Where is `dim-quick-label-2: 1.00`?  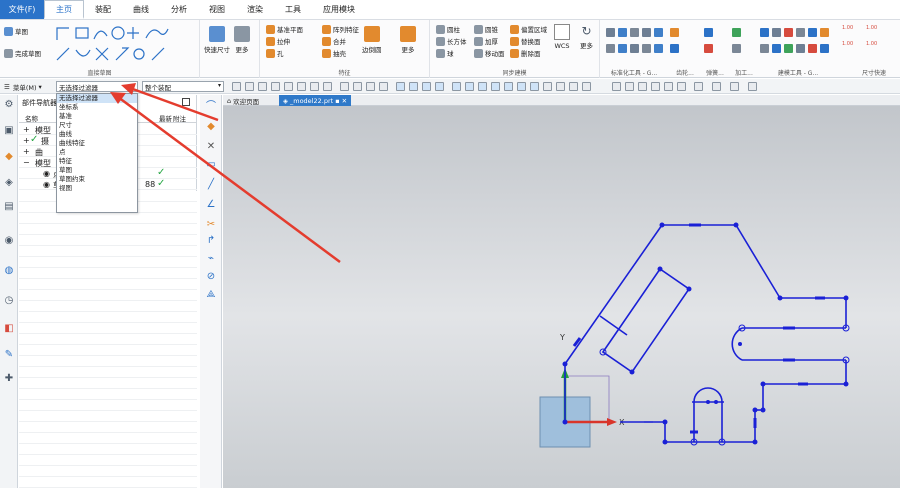
dim-quick-label-2: 1.00 is located at coordinates (871, 28).